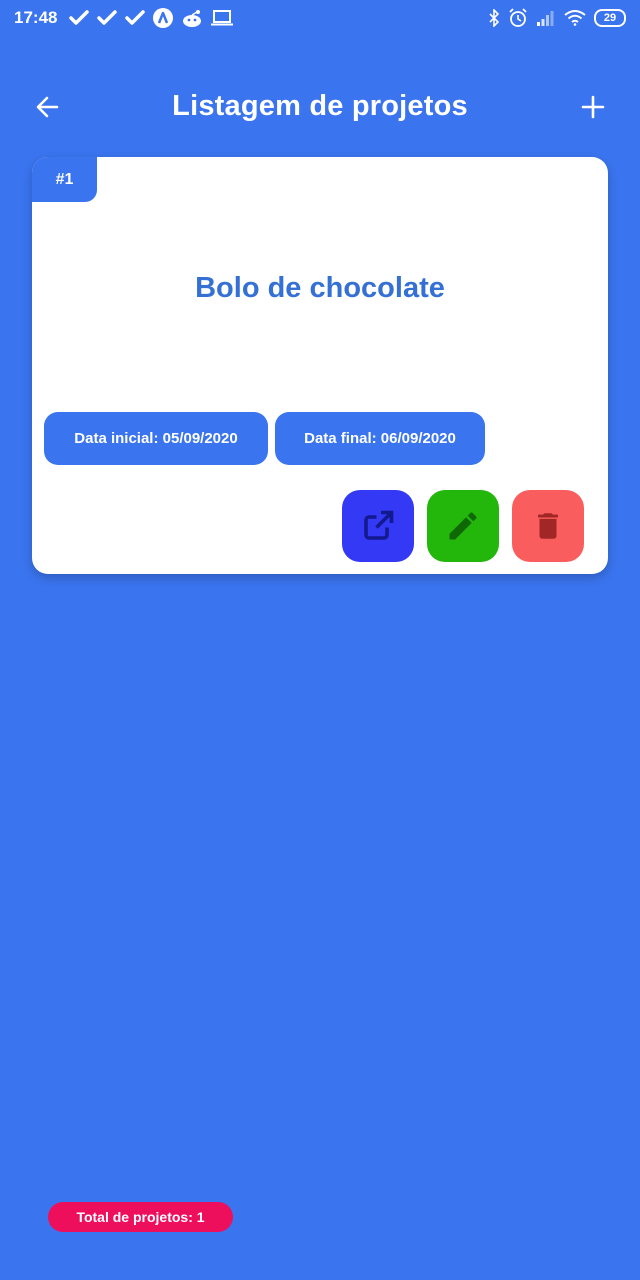 The width and height of the screenshot is (640, 1280). What do you see at coordinates (36, 17) in the screenshot?
I see `status-time: 17:48` at bounding box center [36, 17].